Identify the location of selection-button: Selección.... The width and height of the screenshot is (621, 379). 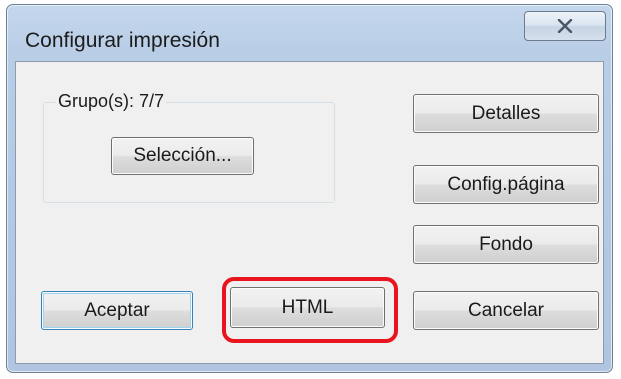
(182, 156).